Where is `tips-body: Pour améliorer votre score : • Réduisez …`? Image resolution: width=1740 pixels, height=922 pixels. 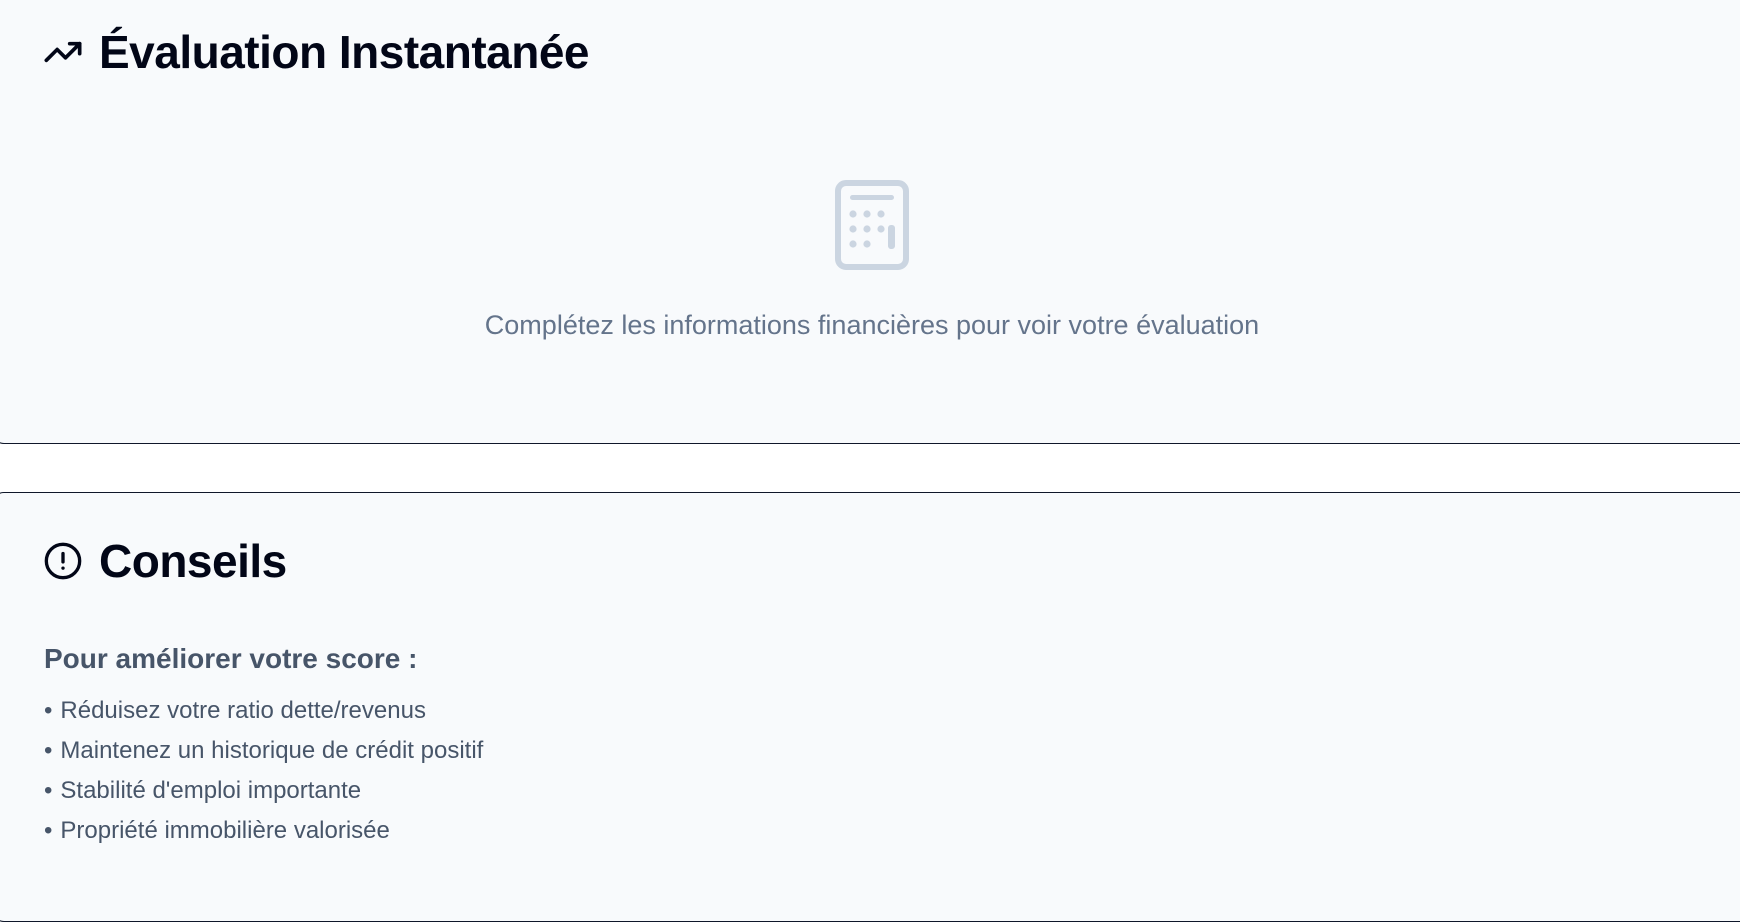
tips-body: Pour améliorer votre score : • Réduisez … is located at coordinates (263, 746).